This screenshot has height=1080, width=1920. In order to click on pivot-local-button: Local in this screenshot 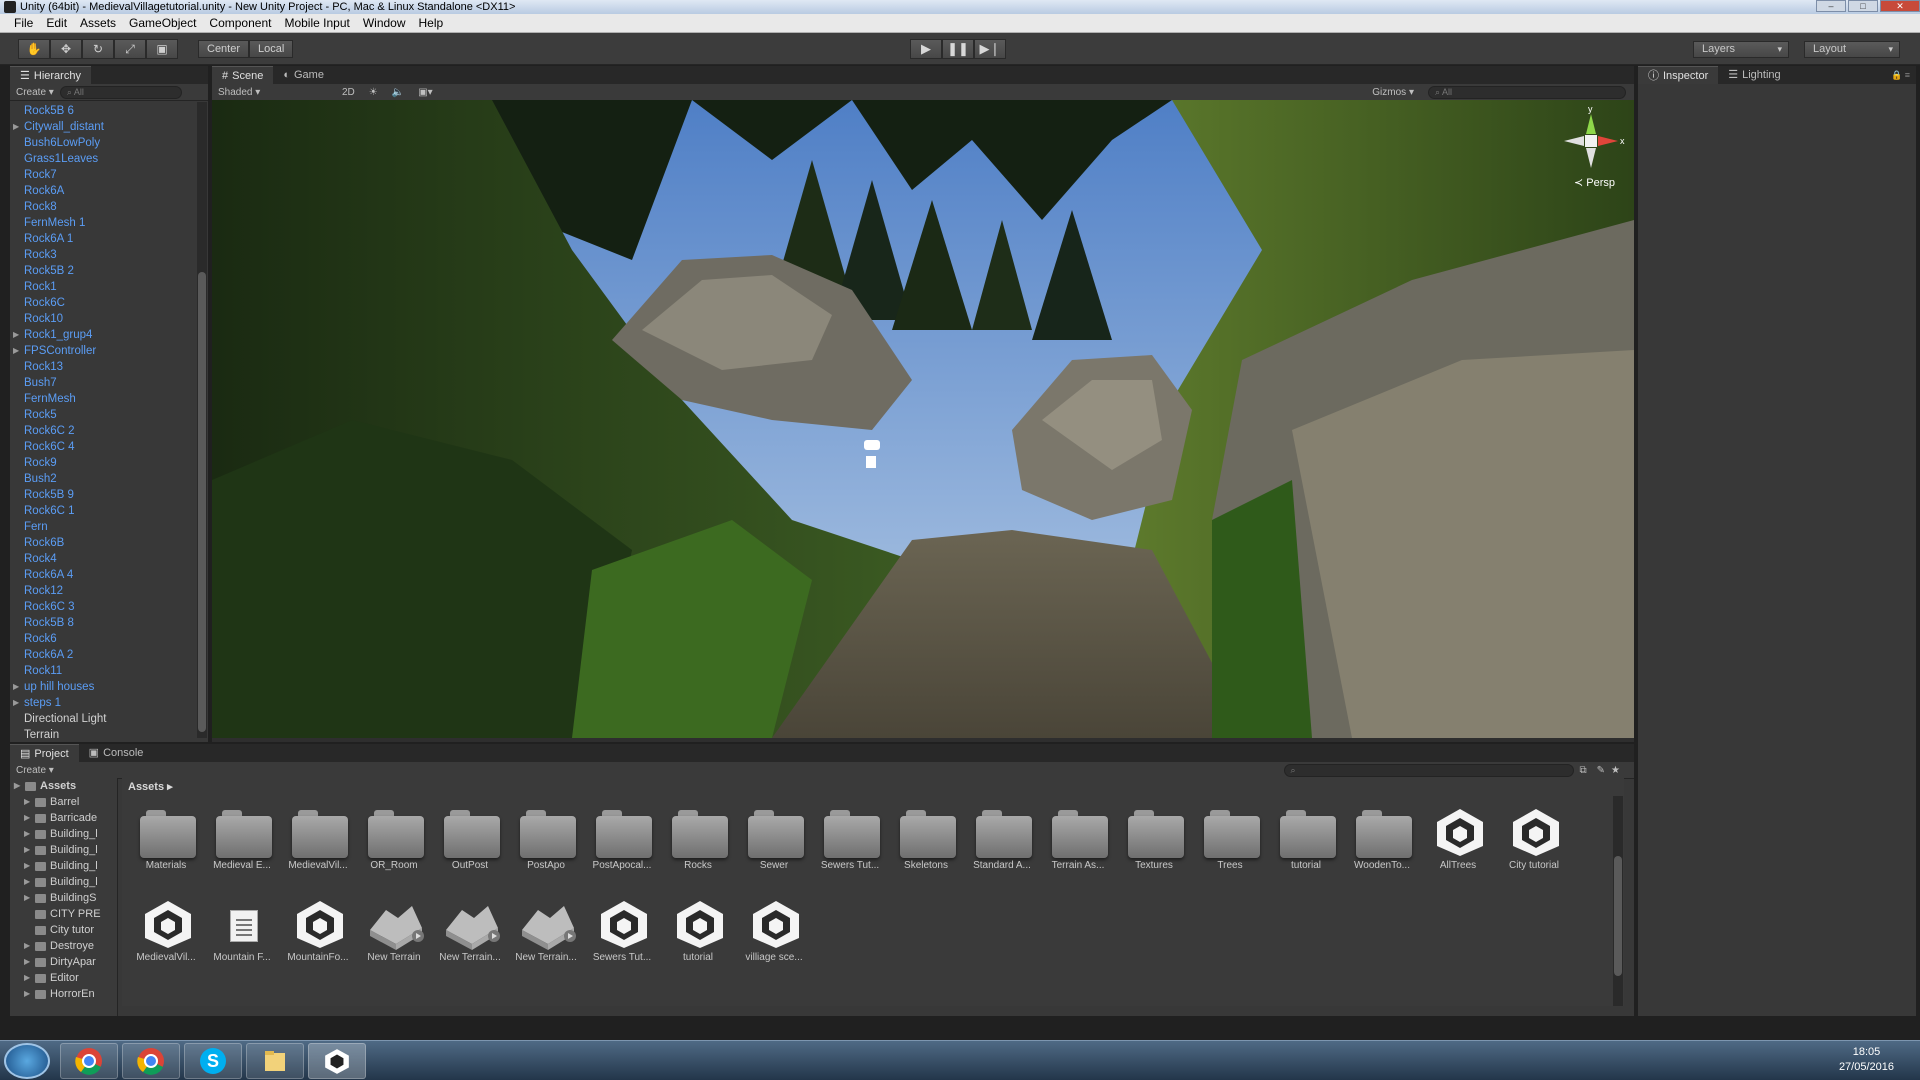, I will do `click(271, 49)`.